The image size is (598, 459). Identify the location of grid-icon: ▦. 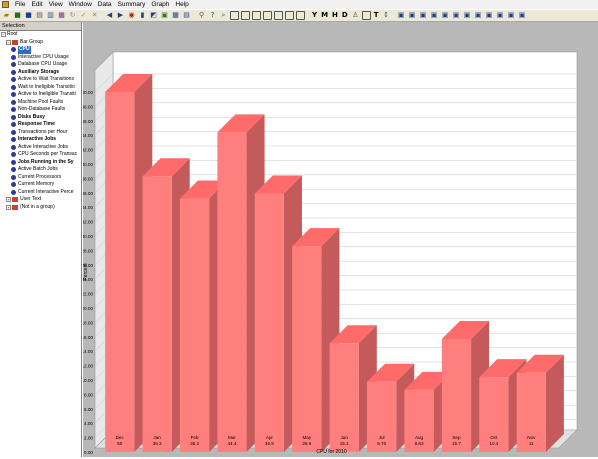
(175, 15).